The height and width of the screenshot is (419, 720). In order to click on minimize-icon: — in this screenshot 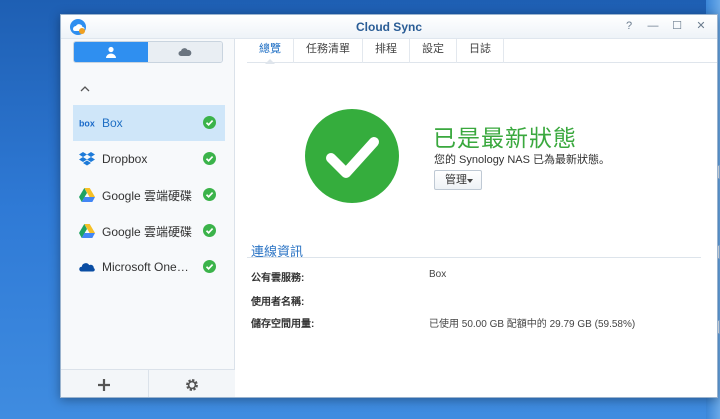, I will do `click(653, 26)`.